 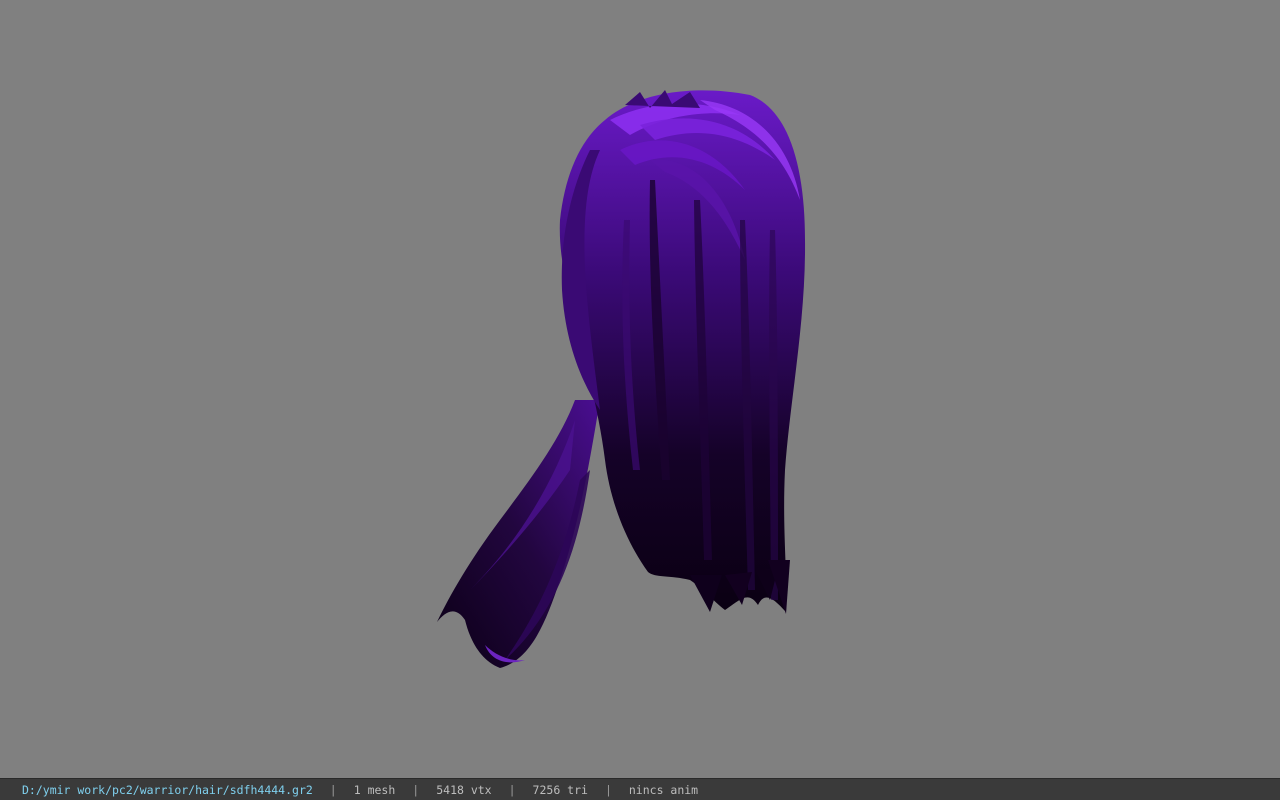 What do you see at coordinates (464, 789) in the screenshot?
I see `vertex-count: 5418 vtx` at bounding box center [464, 789].